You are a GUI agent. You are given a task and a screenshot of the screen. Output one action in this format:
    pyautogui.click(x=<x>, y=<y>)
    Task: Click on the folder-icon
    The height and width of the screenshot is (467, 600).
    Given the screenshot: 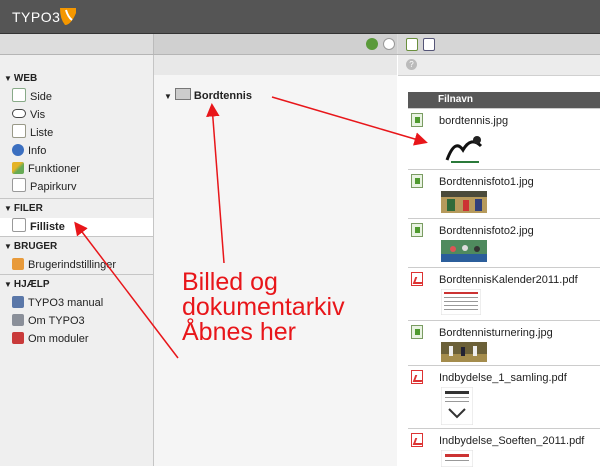 What is the action you would take?
    pyautogui.click(x=182, y=94)
    